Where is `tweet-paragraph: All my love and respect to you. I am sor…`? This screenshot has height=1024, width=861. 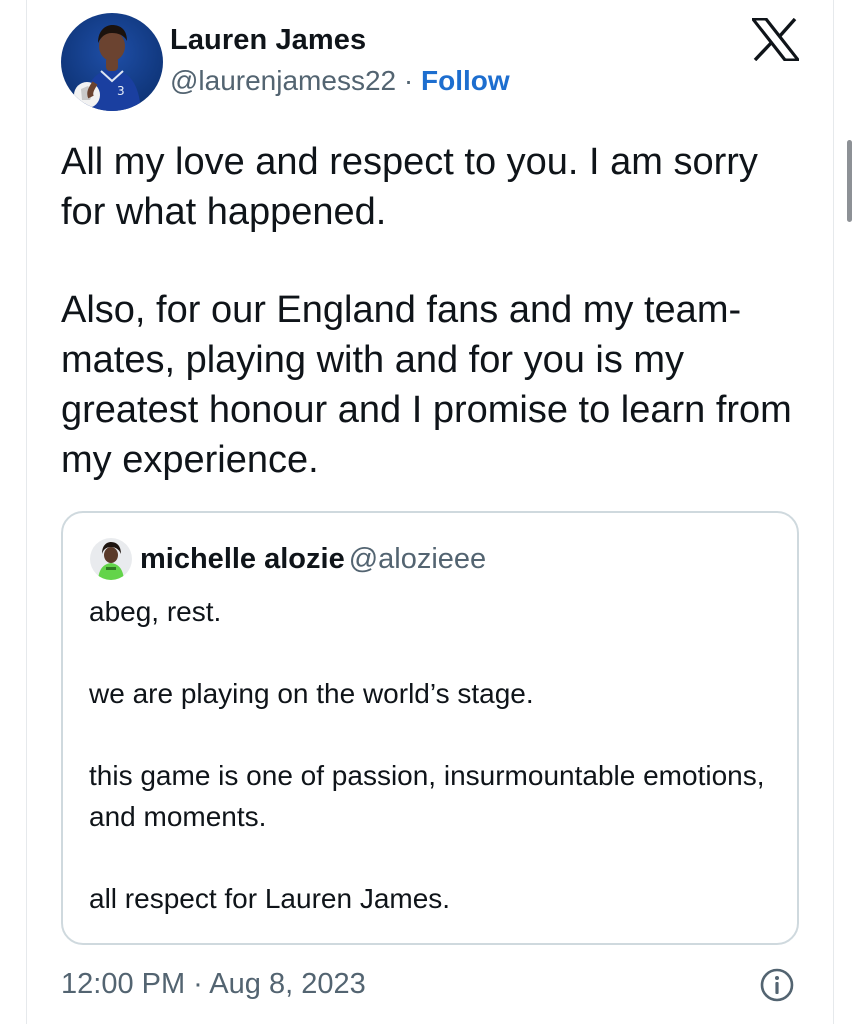
tweet-paragraph: All my love and respect to you. I am sor… is located at coordinates (409, 187).